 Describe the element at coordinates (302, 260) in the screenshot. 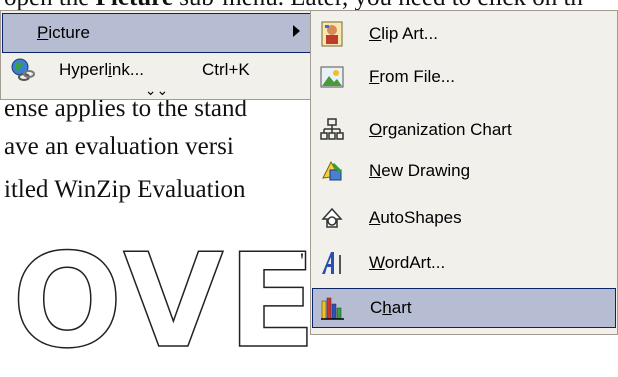

I see `document-text-fragment: '` at that location.